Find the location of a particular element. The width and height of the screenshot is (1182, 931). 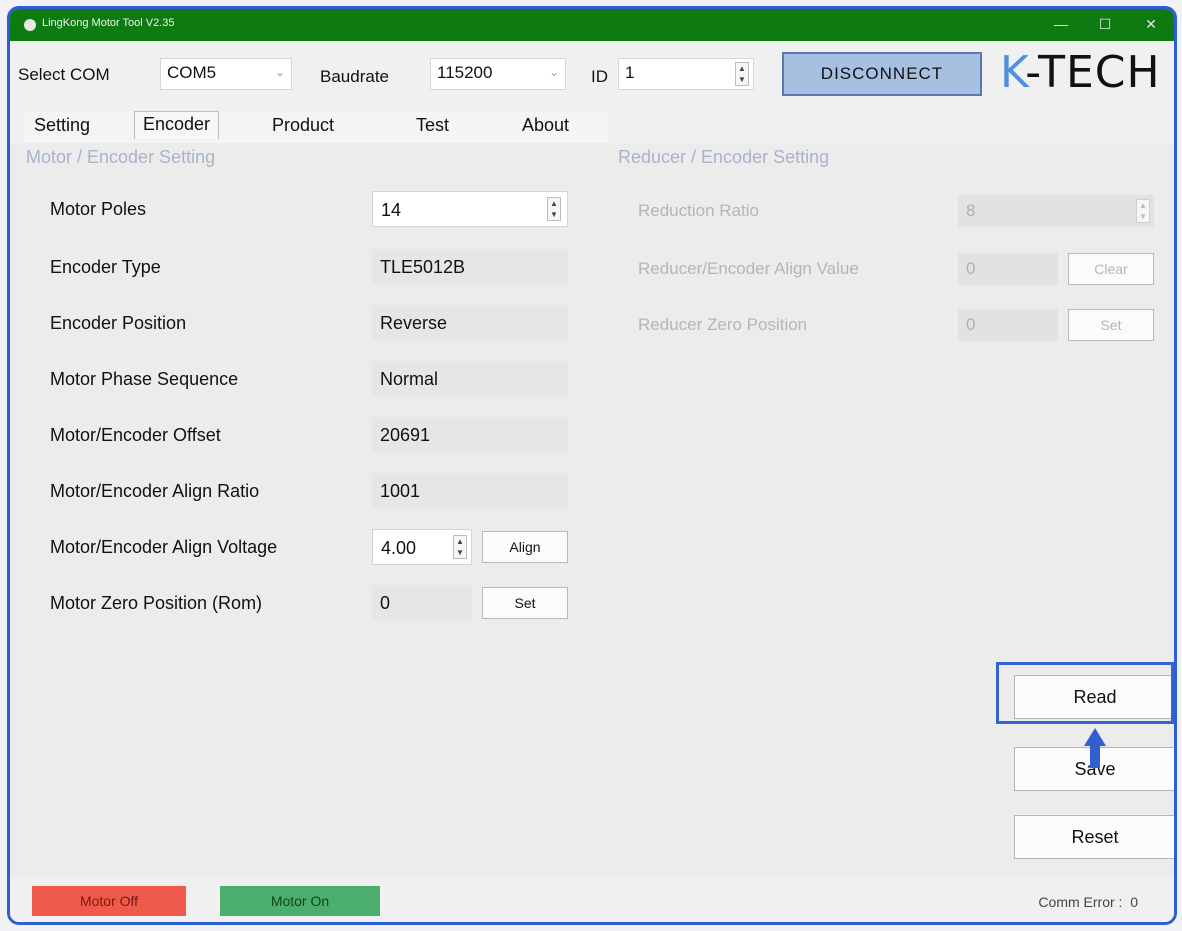

baudrate-label: Baudrate is located at coordinates (354, 76).